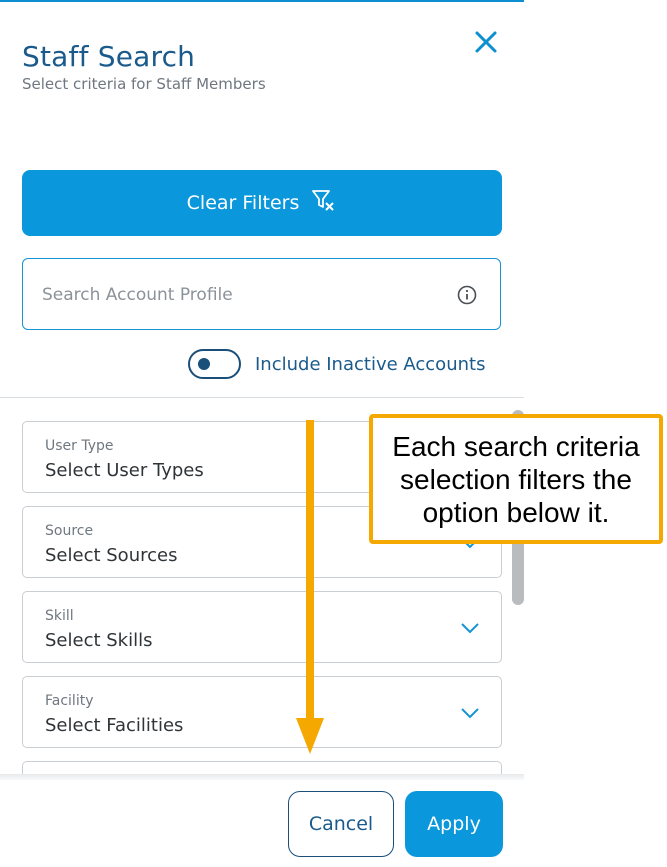 Image resolution: width=667 pixels, height=867 pixels. Describe the element at coordinates (370, 364) in the screenshot. I see `include-inactive-label: Include Inactive Accounts` at that location.